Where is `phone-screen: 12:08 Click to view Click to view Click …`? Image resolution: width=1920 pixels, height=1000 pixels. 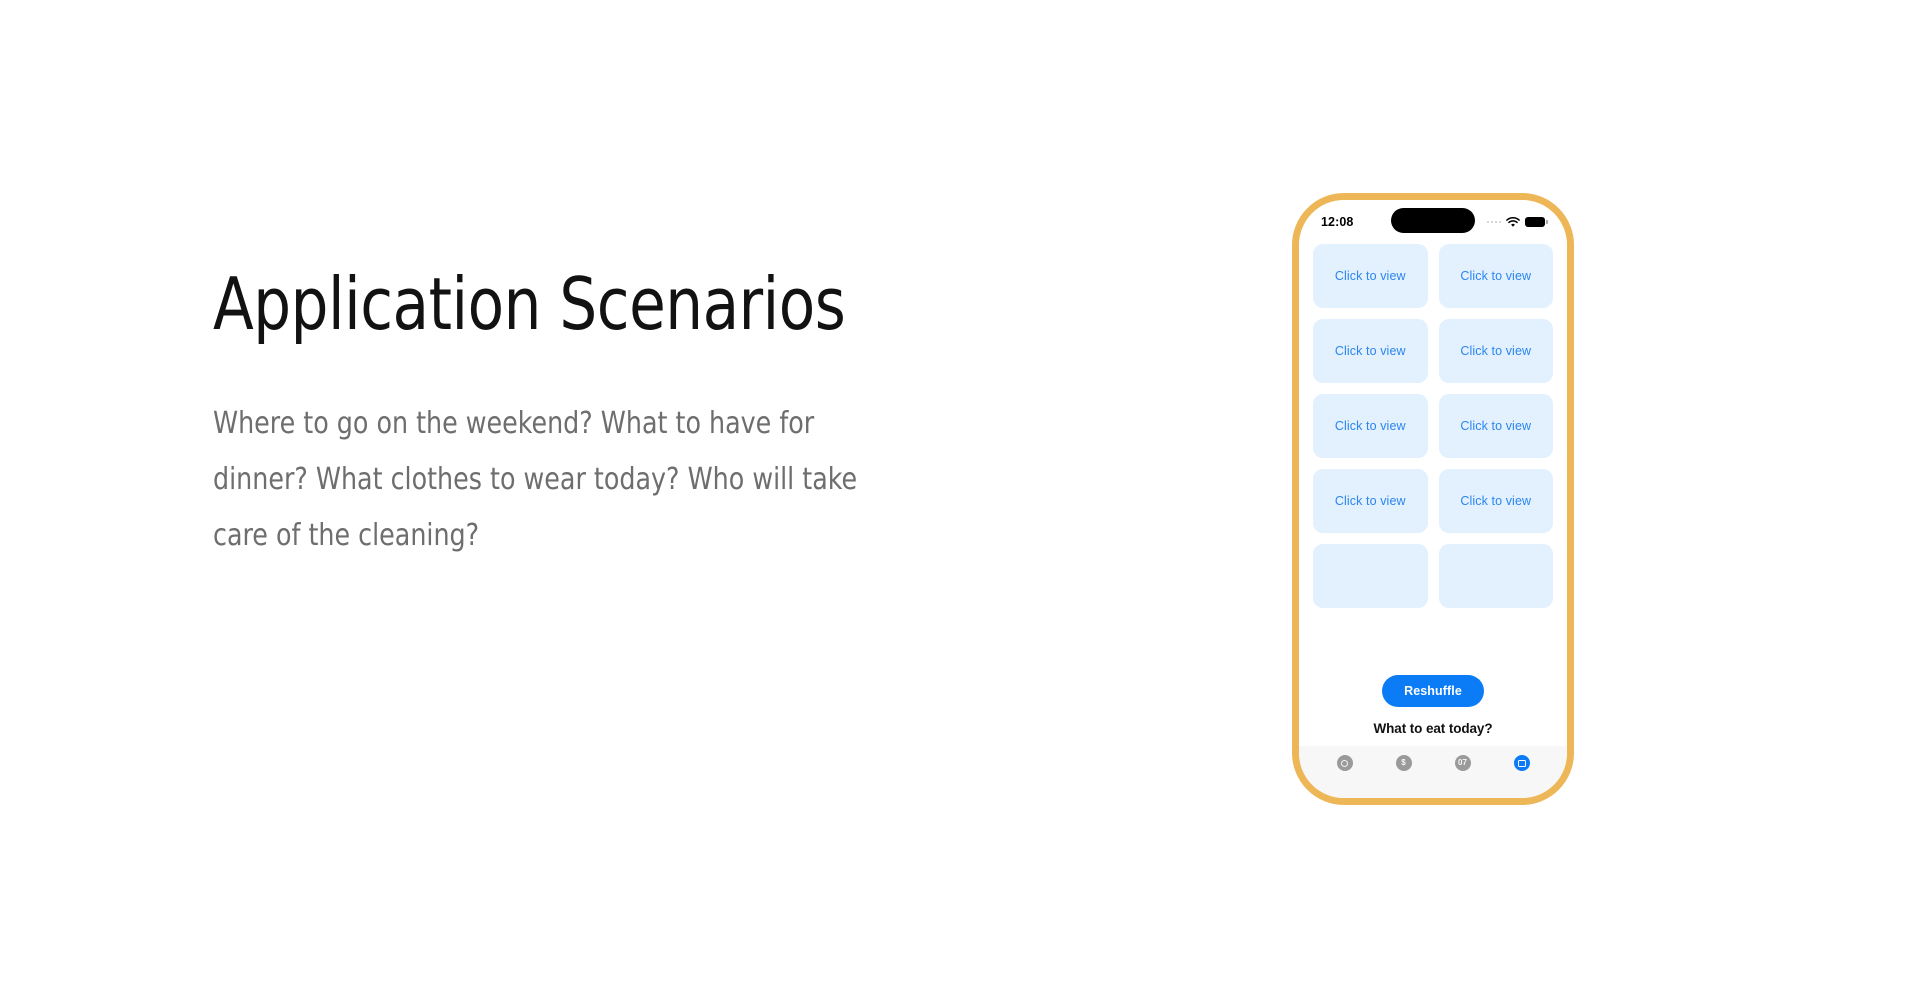
phone-screen: 12:08 Click to view Click to view Click … is located at coordinates (1433, 499).